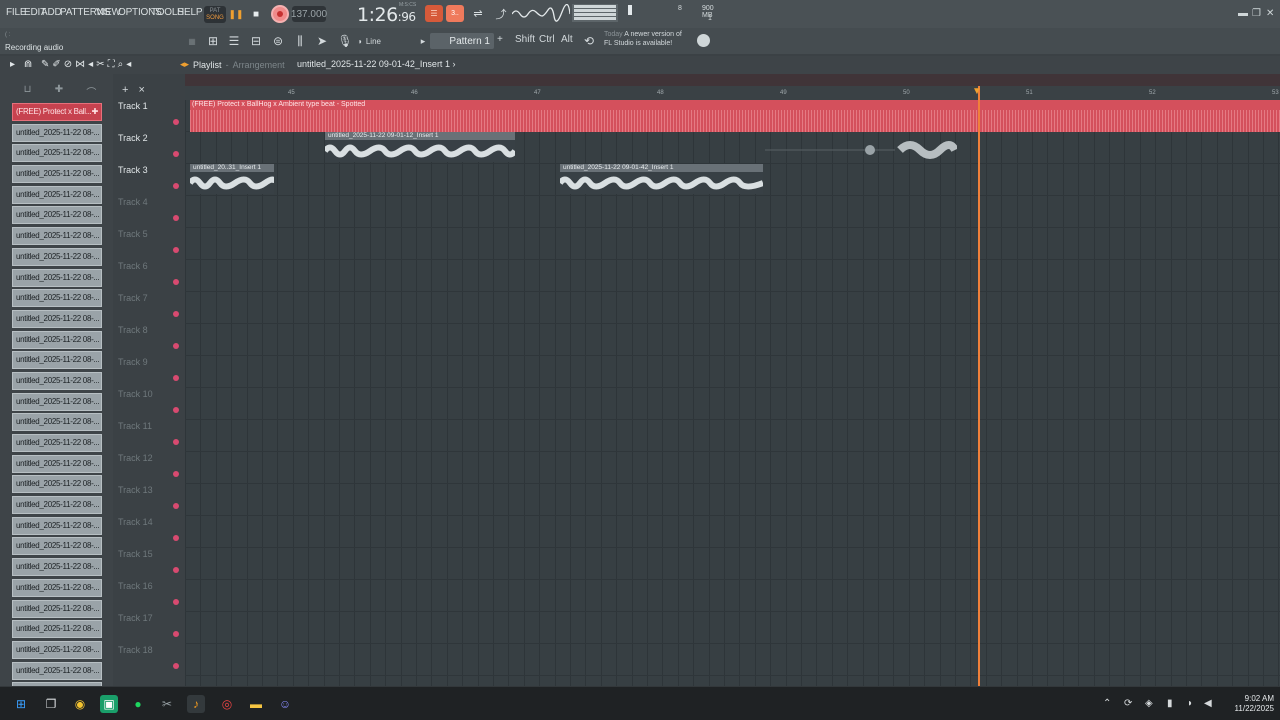  Describe the element at coordinates (232, 64) in the screenshot. I see `playlist-title: ◂▸ Playlist - Arrangement` at that location.